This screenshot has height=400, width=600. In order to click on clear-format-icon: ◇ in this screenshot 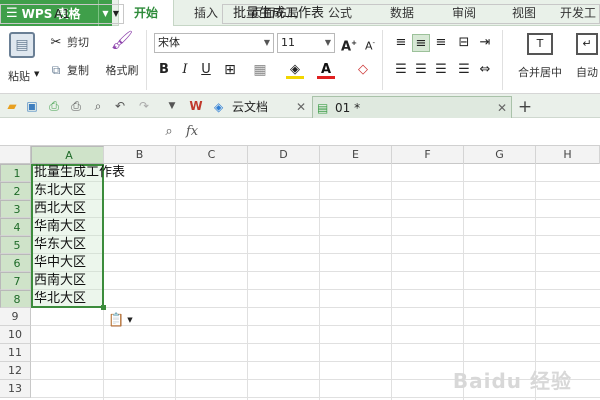, I will do `click(363, 70)`.